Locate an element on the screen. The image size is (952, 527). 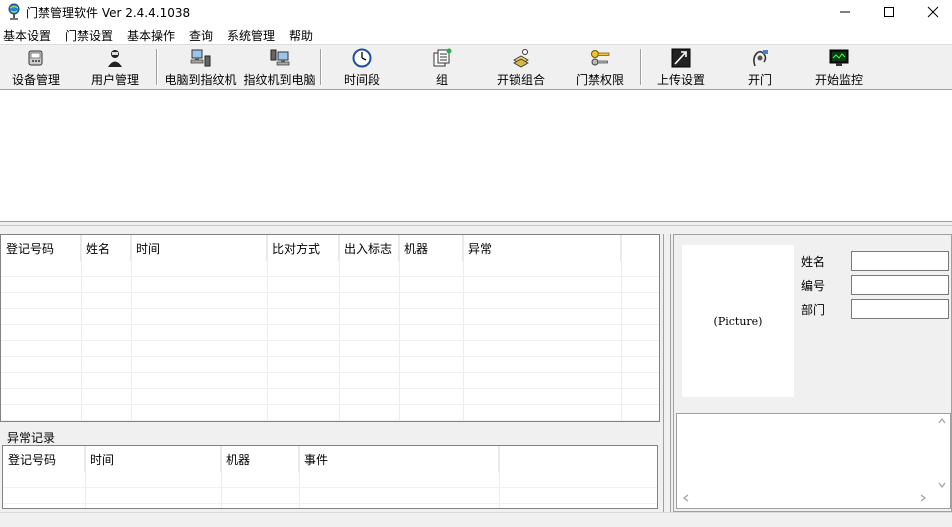
key-icon is located at coordinates (600, 58).